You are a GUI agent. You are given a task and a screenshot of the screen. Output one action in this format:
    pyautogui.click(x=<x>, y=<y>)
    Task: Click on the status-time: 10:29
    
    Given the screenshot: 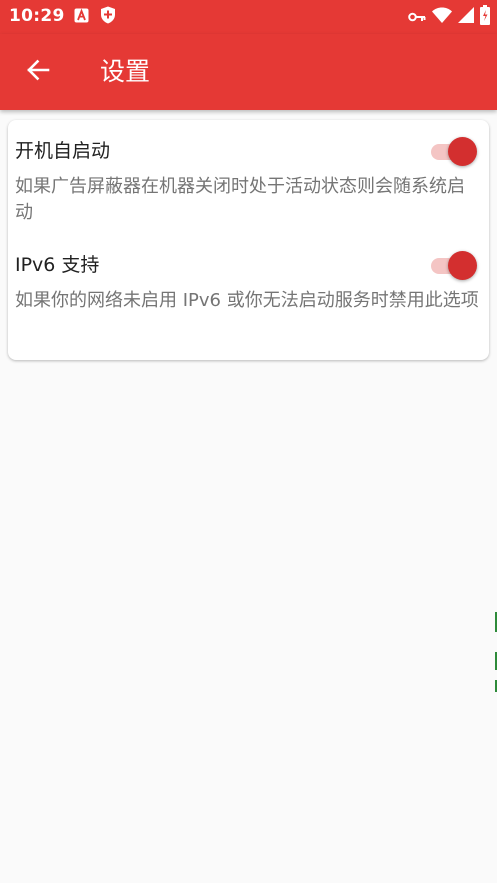 What is the action you would take?
    pyautogui.click(x=37, y=16)
    